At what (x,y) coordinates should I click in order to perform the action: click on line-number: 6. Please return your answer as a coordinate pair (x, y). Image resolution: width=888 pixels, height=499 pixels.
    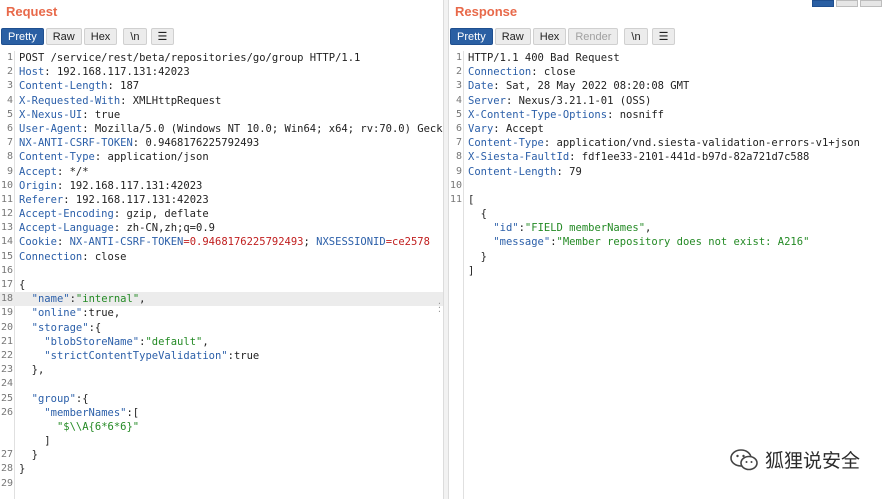
    Looking at the image, I should click on (9, 128).